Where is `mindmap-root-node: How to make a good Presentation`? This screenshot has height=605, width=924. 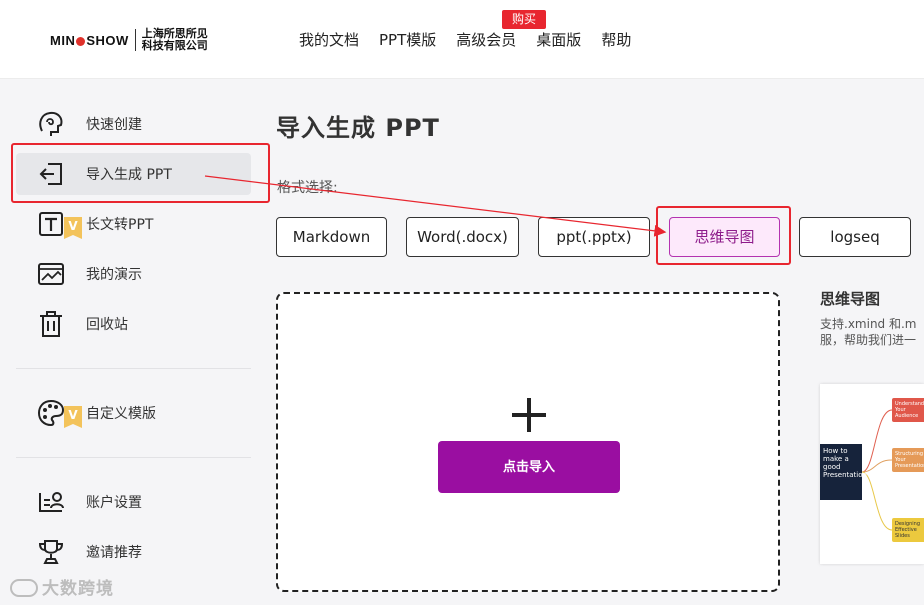
mindmap-root-node: How to make a good Presentation is located at coordinates (843, 472).